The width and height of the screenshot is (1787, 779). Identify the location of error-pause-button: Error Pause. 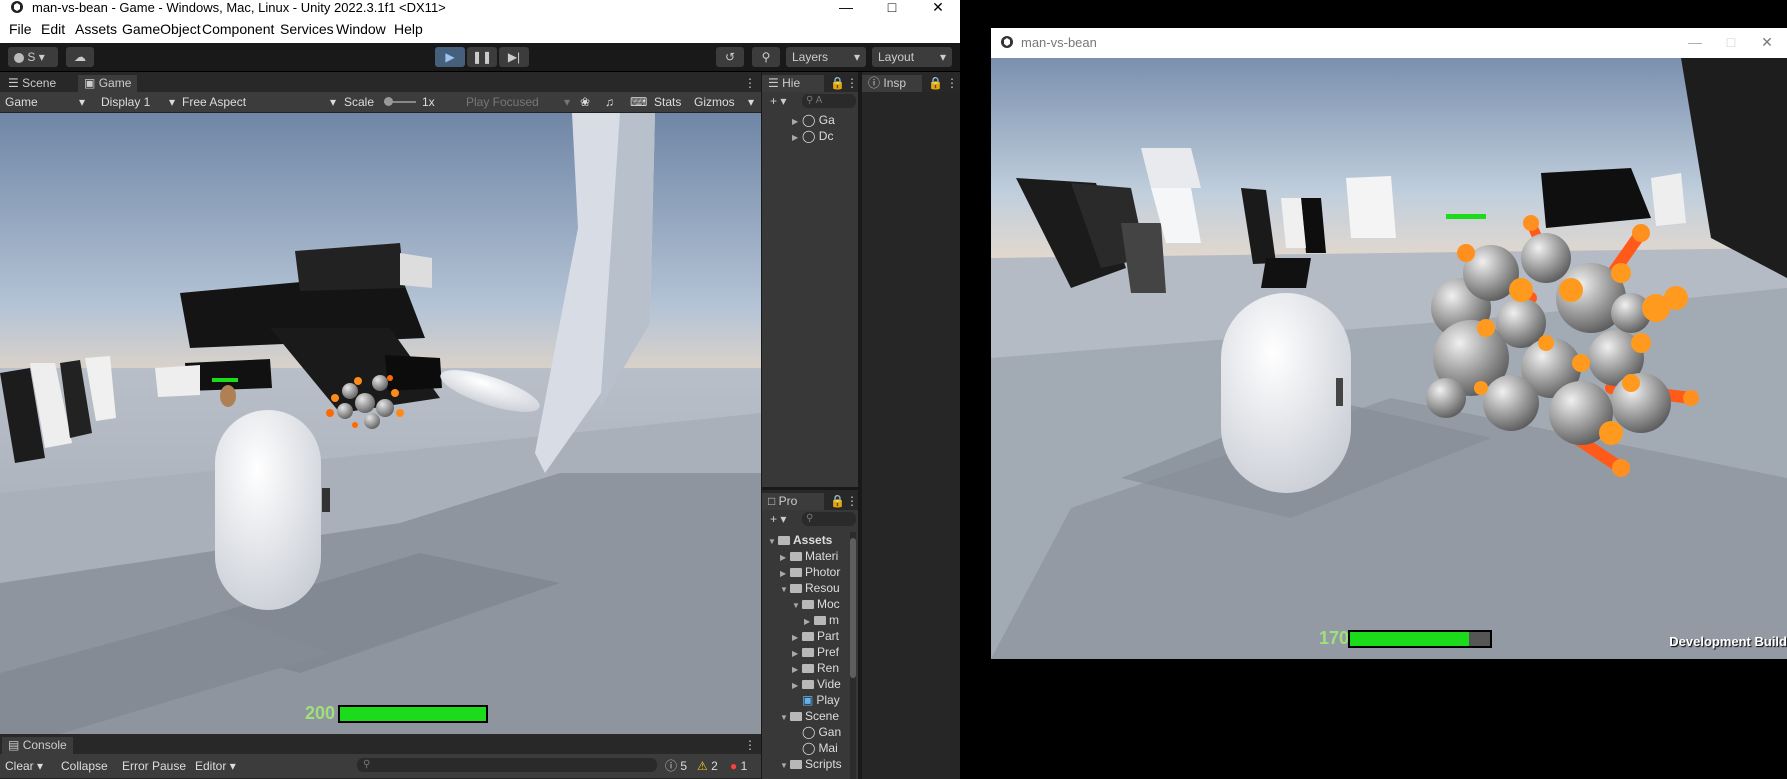
(154, 766).